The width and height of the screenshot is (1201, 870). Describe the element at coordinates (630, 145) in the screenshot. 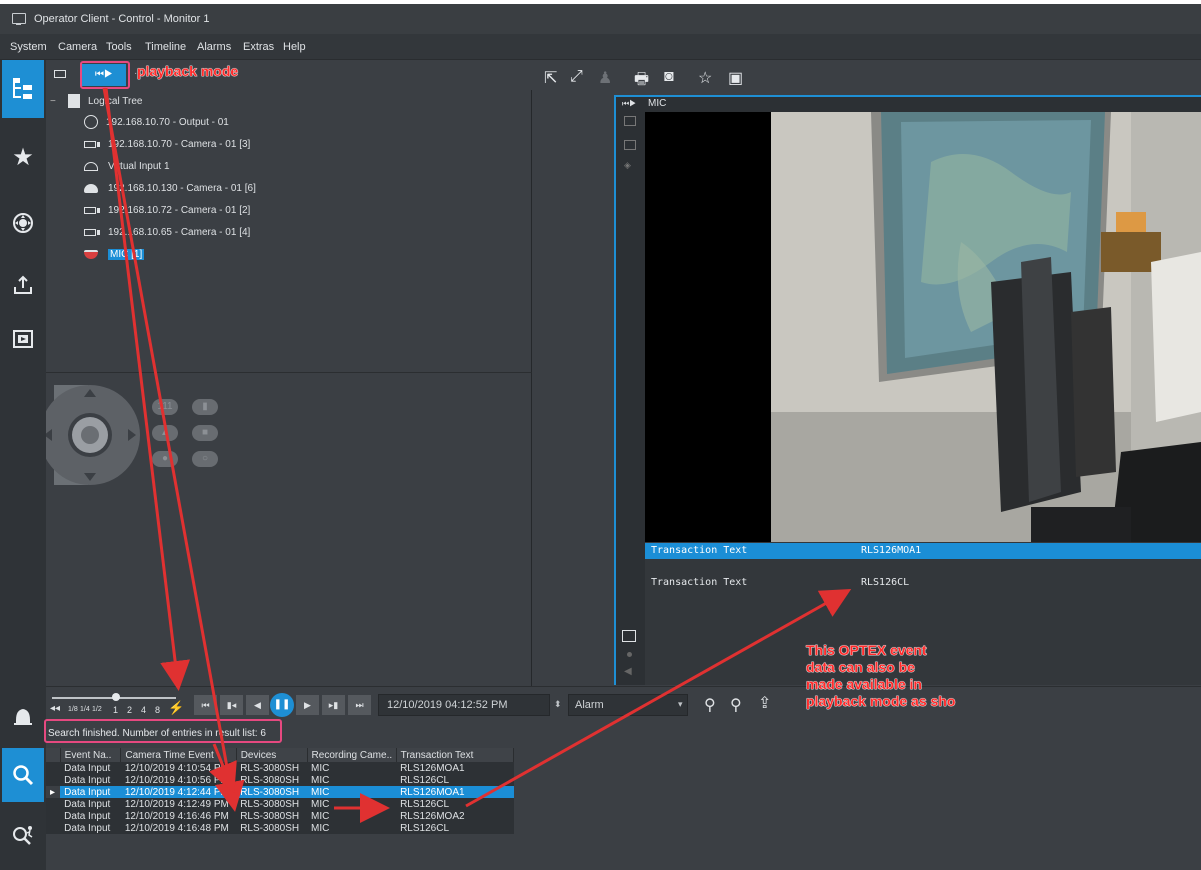

I see `zoom-region-icon` at that location.